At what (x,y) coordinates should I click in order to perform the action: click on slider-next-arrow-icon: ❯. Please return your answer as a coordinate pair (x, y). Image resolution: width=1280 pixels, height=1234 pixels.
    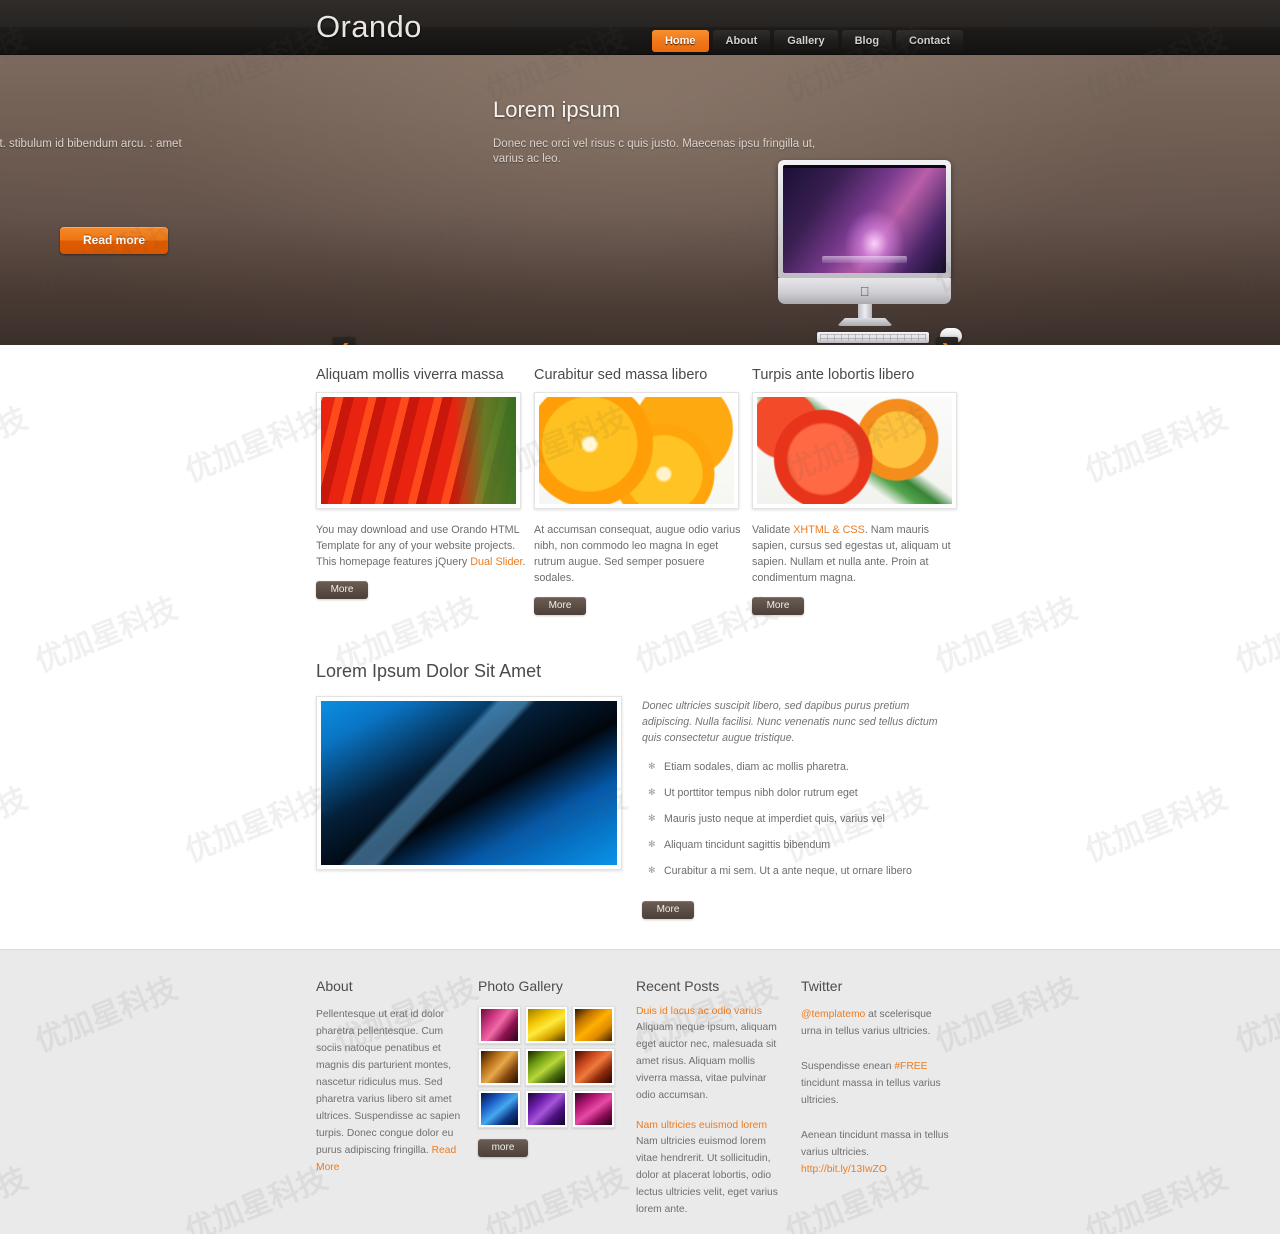
    Looking at the image, I should click on (947, 341).